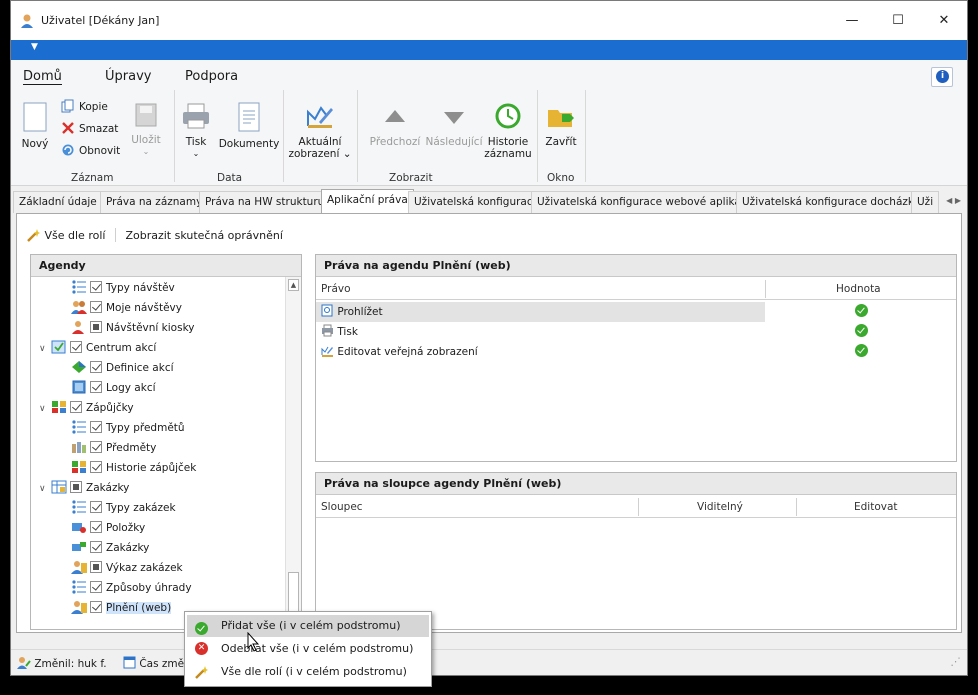 This screenshot has width=978, height=695. What do you see at coordinates (162, 664) in the screenshot?
I see `change-time-text: Čas změ` at bounding box center [162, 664].